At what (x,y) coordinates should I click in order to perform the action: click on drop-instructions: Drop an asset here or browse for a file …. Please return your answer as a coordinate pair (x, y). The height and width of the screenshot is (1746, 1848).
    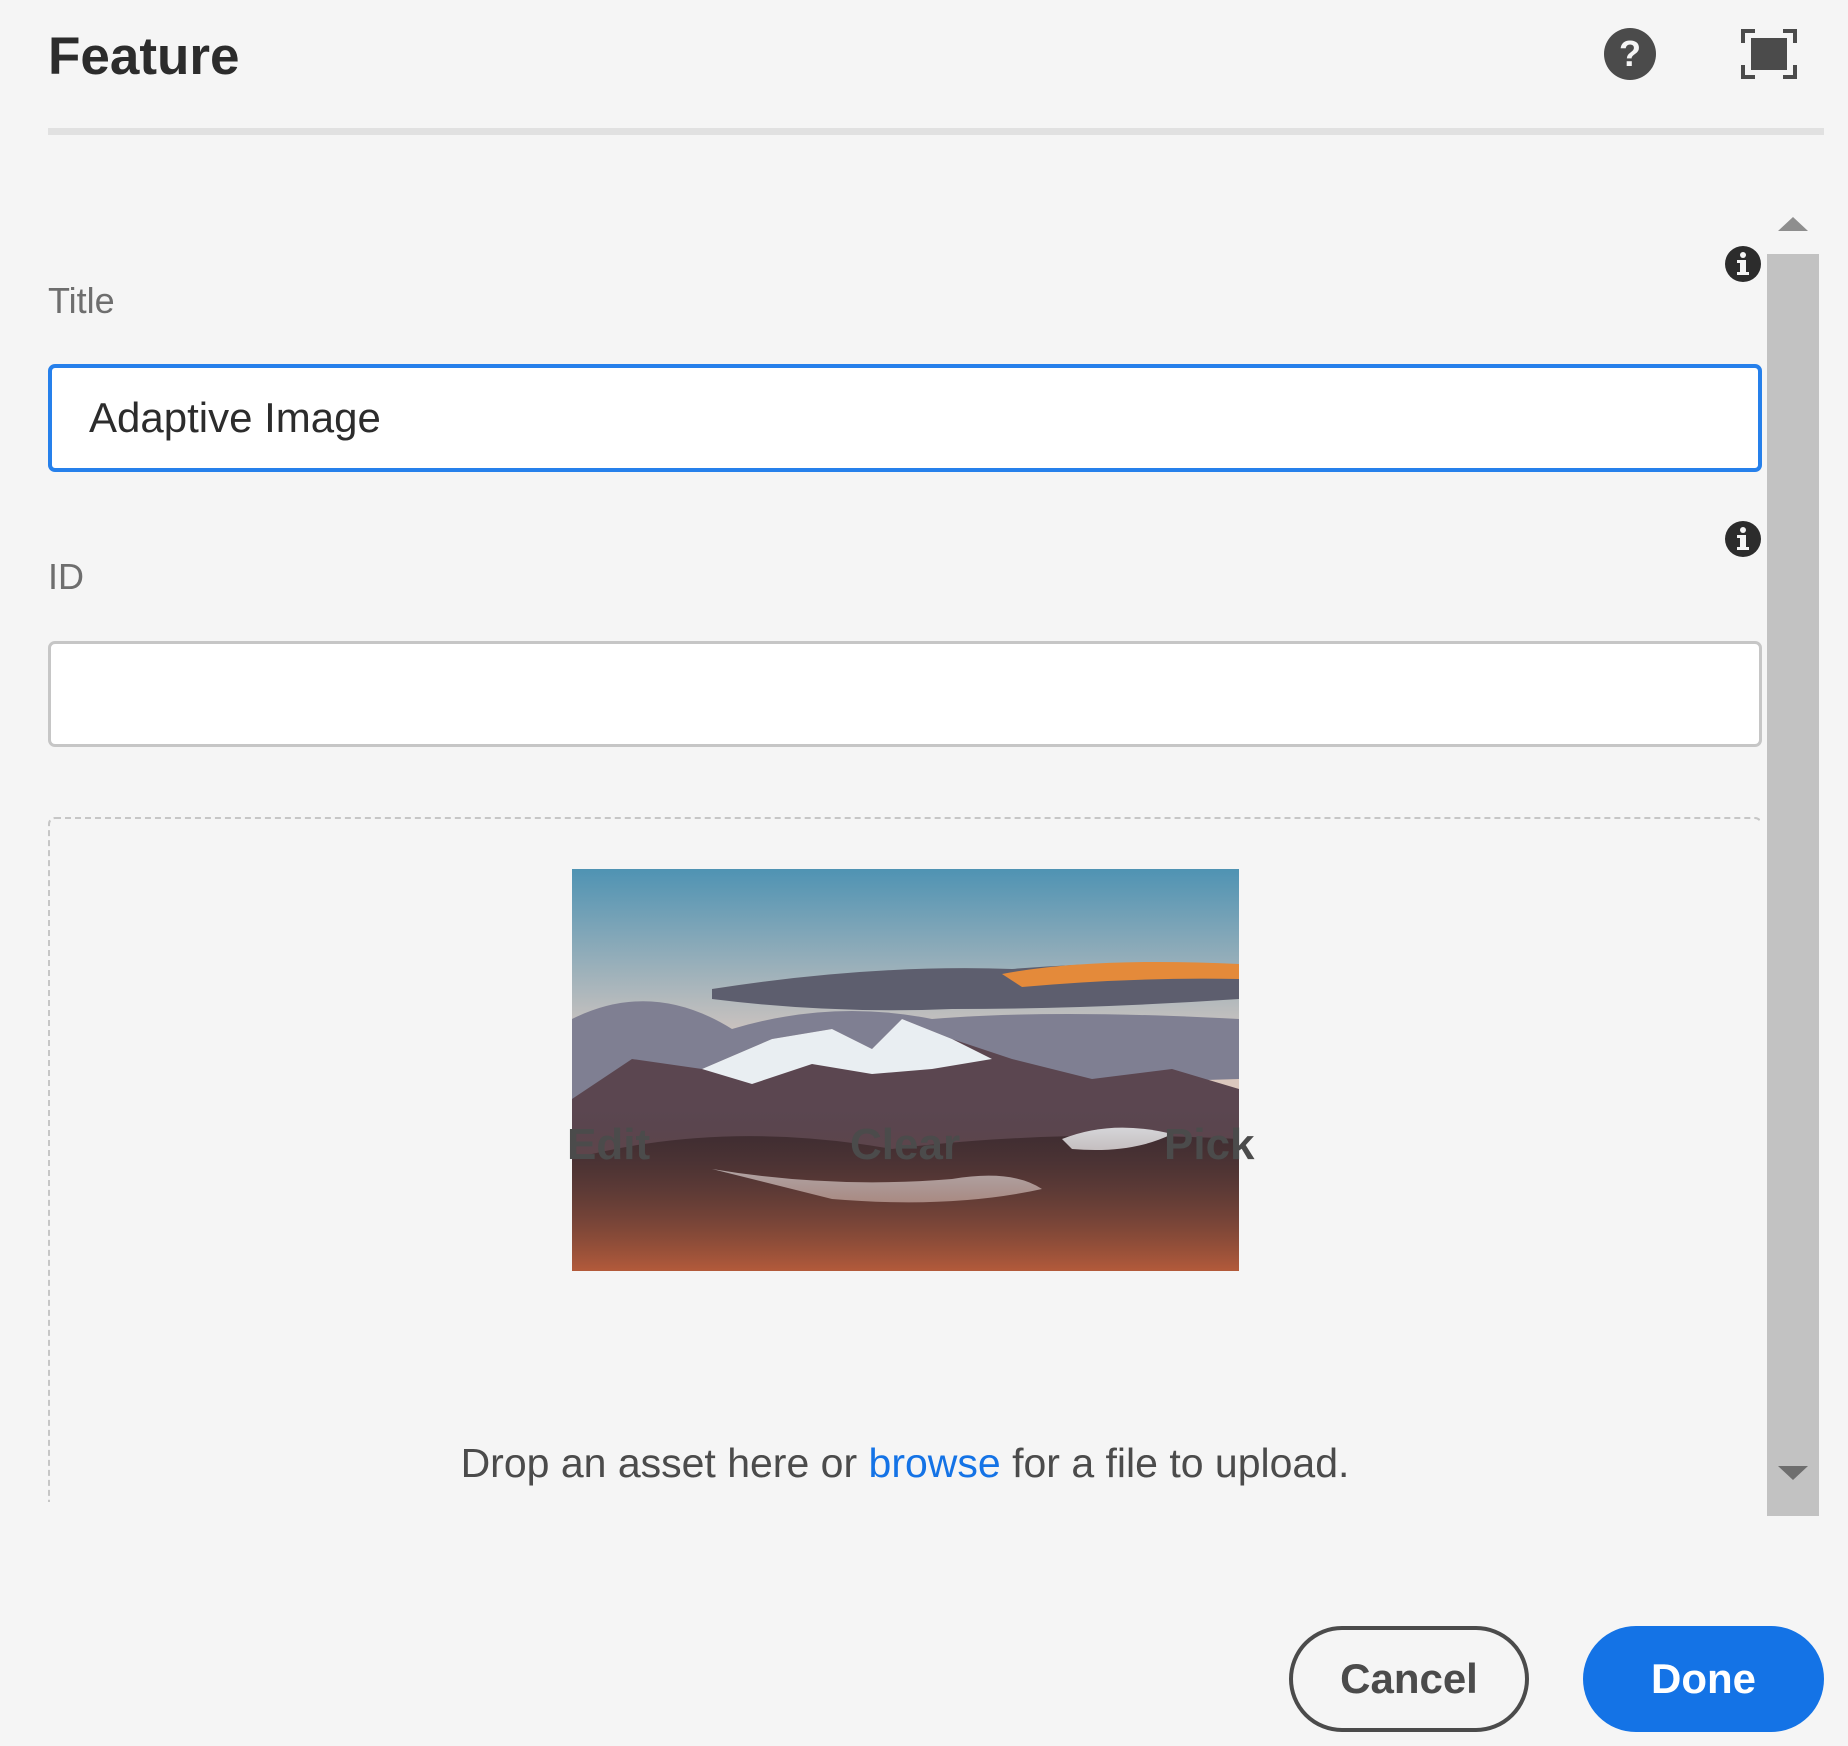
    Looking at the image, I should click on (905, 1463).